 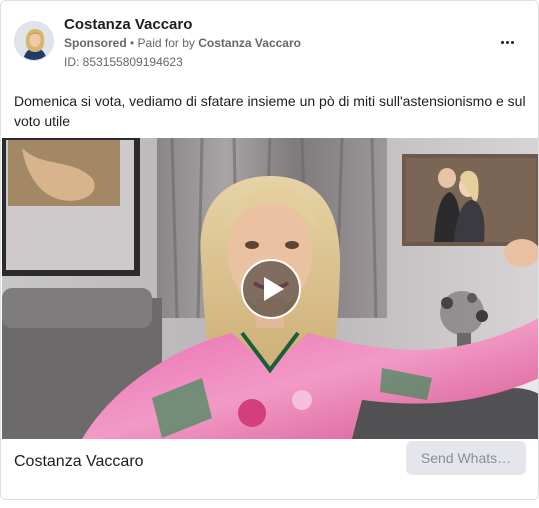 I want to click on play-button, so click(x=271, y=289).